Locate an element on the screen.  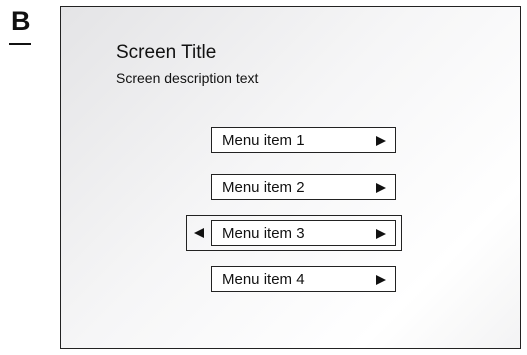
menu-item-3: Menu item 3 is located at coordinates (303, 233).